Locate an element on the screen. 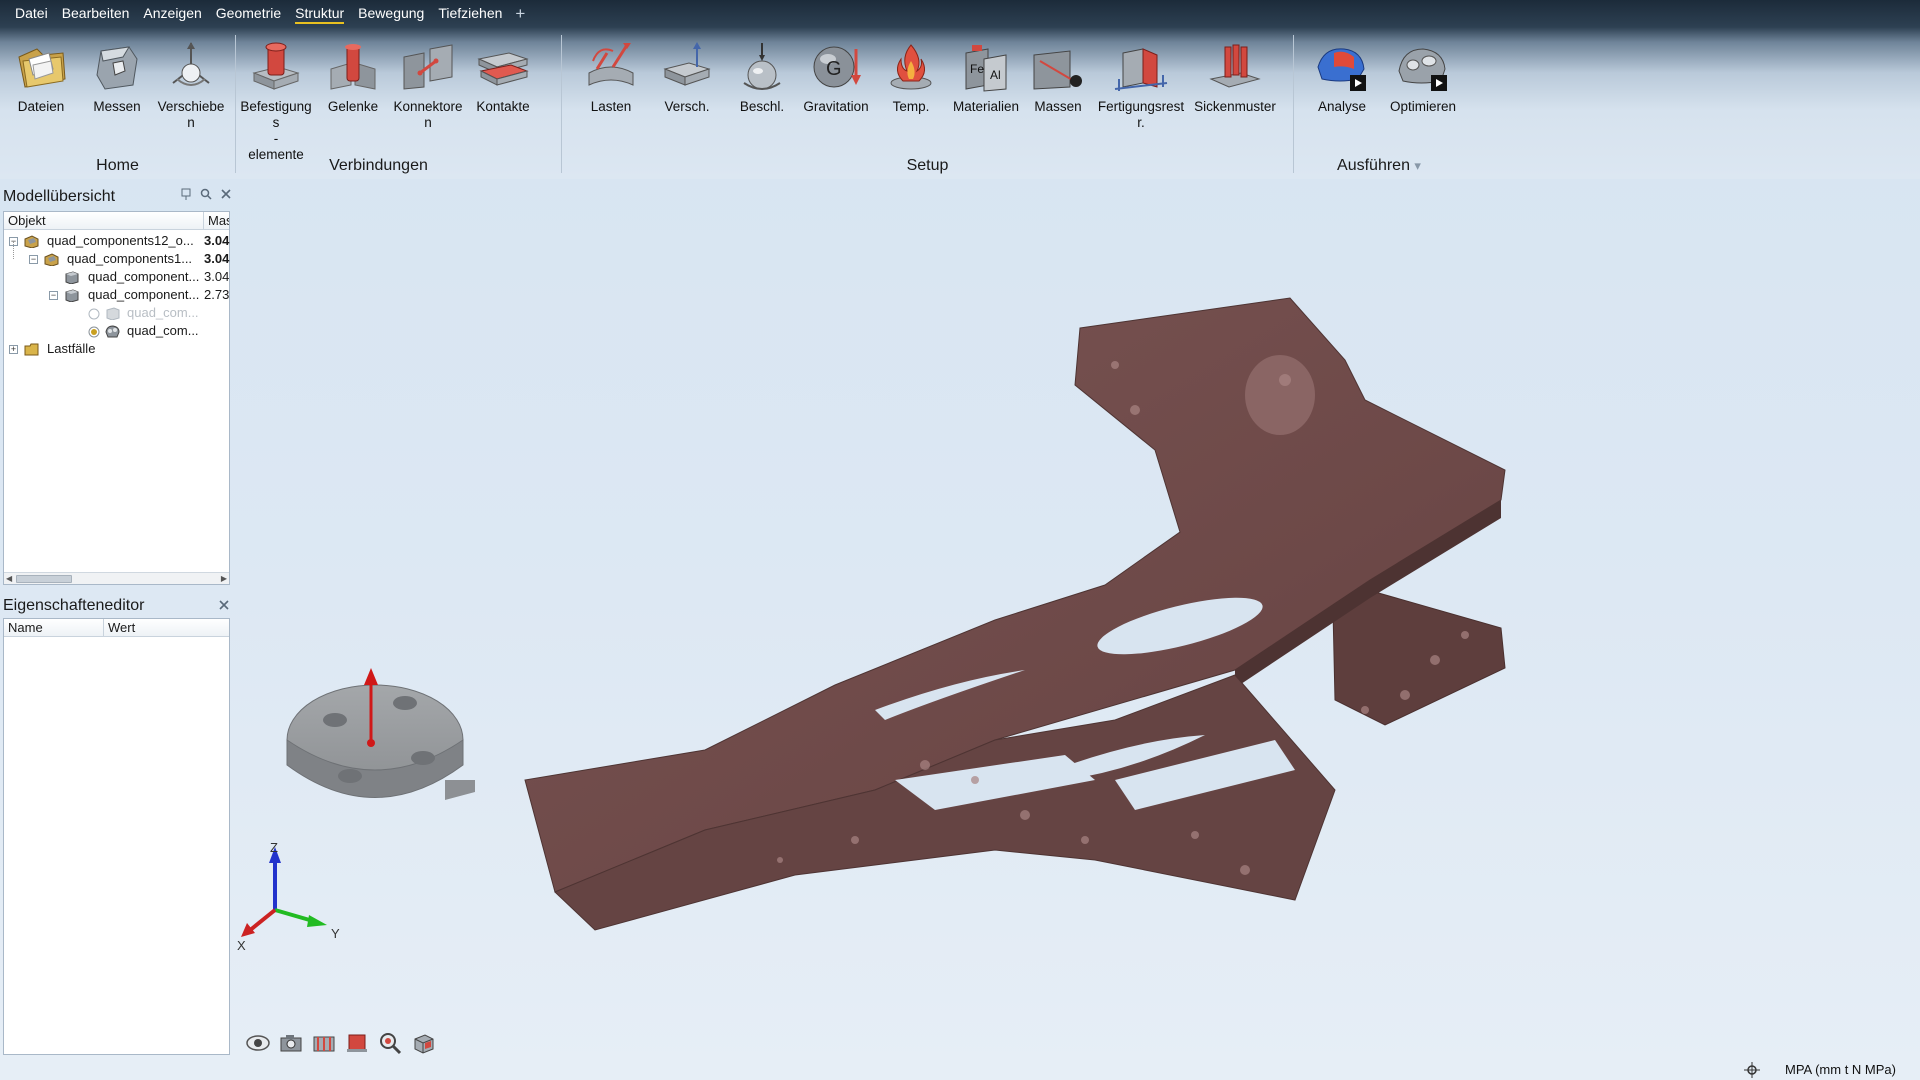 This screenshot has width=1920, height=1080. menu-datei: Datei is located at coordinates (31, 13).